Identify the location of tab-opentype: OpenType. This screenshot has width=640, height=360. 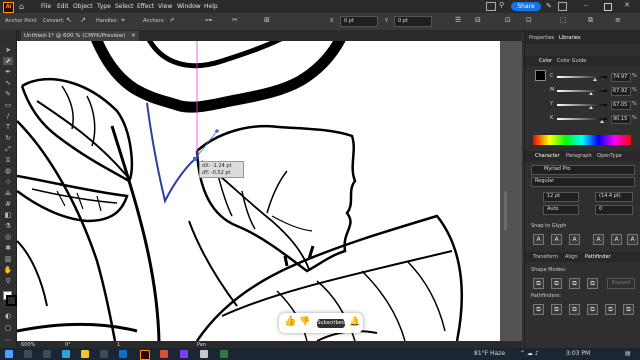
(609, 156).